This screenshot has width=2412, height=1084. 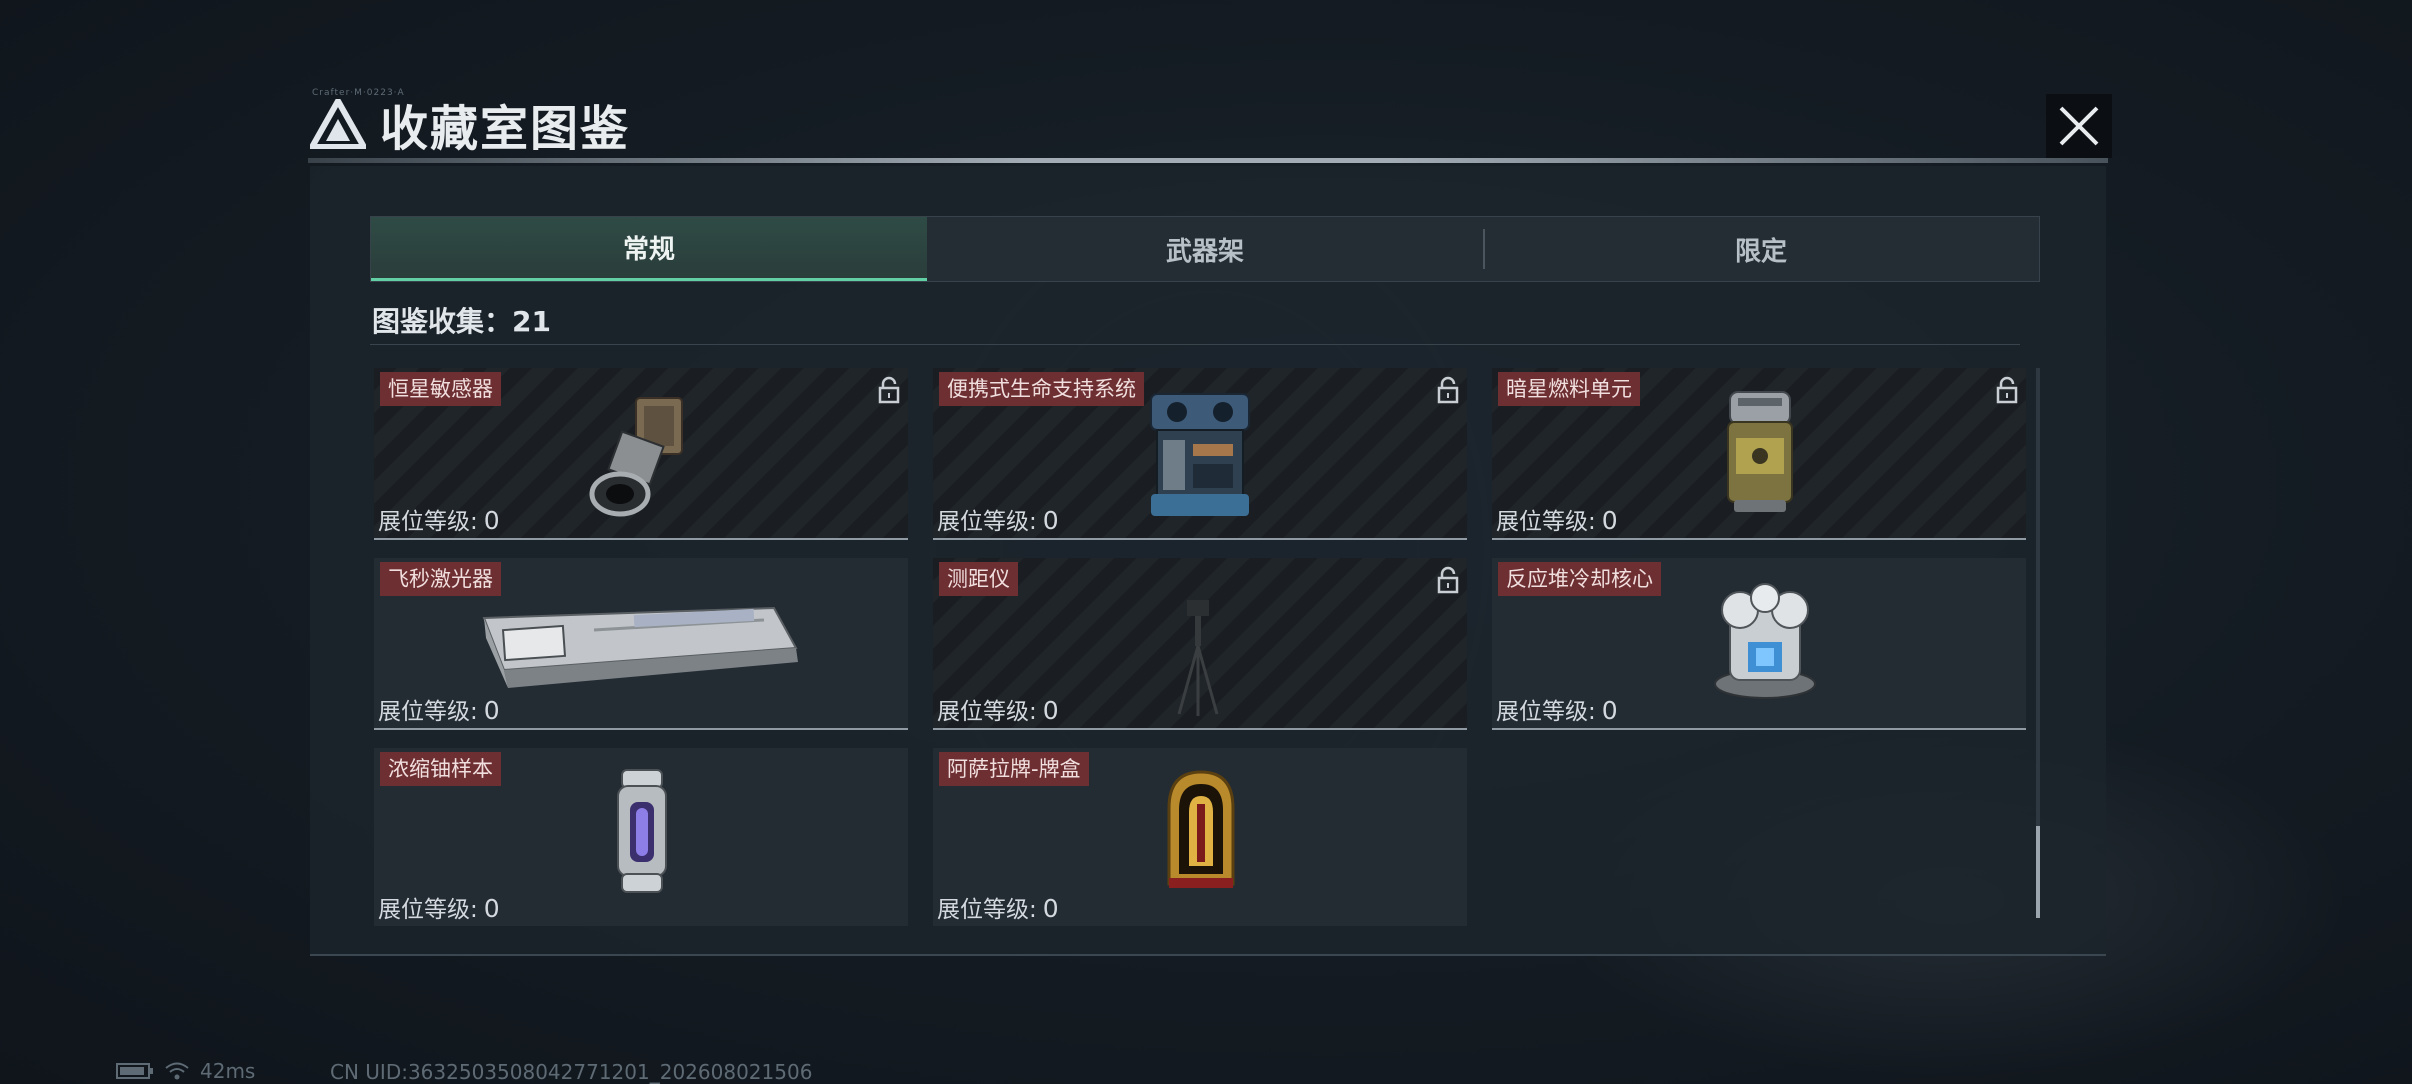 I want to click on battery-icon, so click(x=134, y=1071).